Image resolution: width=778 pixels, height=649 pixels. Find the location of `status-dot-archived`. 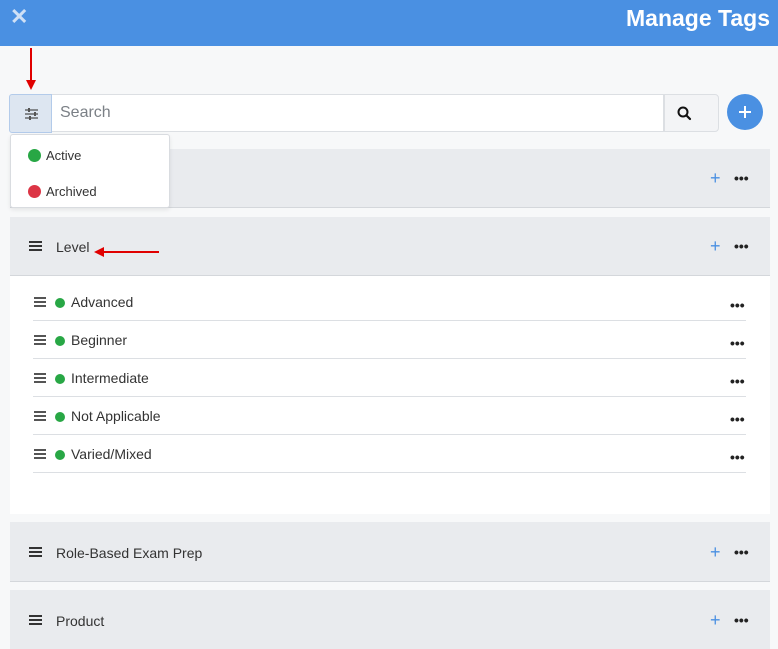

status-dot-archived is located at coordinates (34, 191).